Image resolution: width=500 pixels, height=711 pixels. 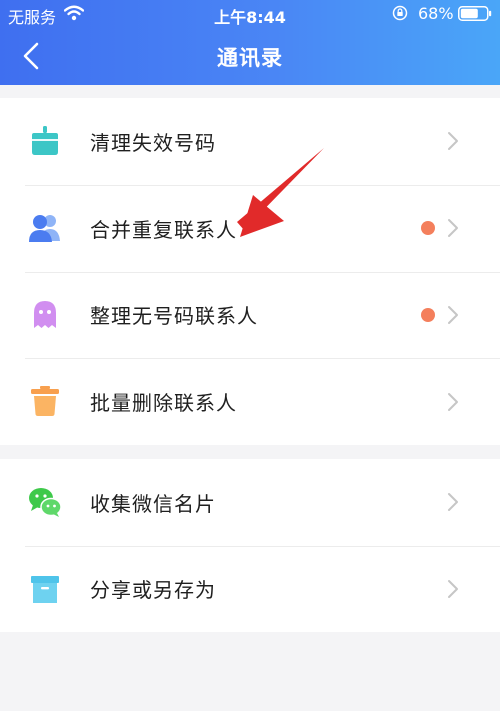 I want to click on header-bar: 无服务 上午8:44 68% 通讯录, so click(x=250, y=42).